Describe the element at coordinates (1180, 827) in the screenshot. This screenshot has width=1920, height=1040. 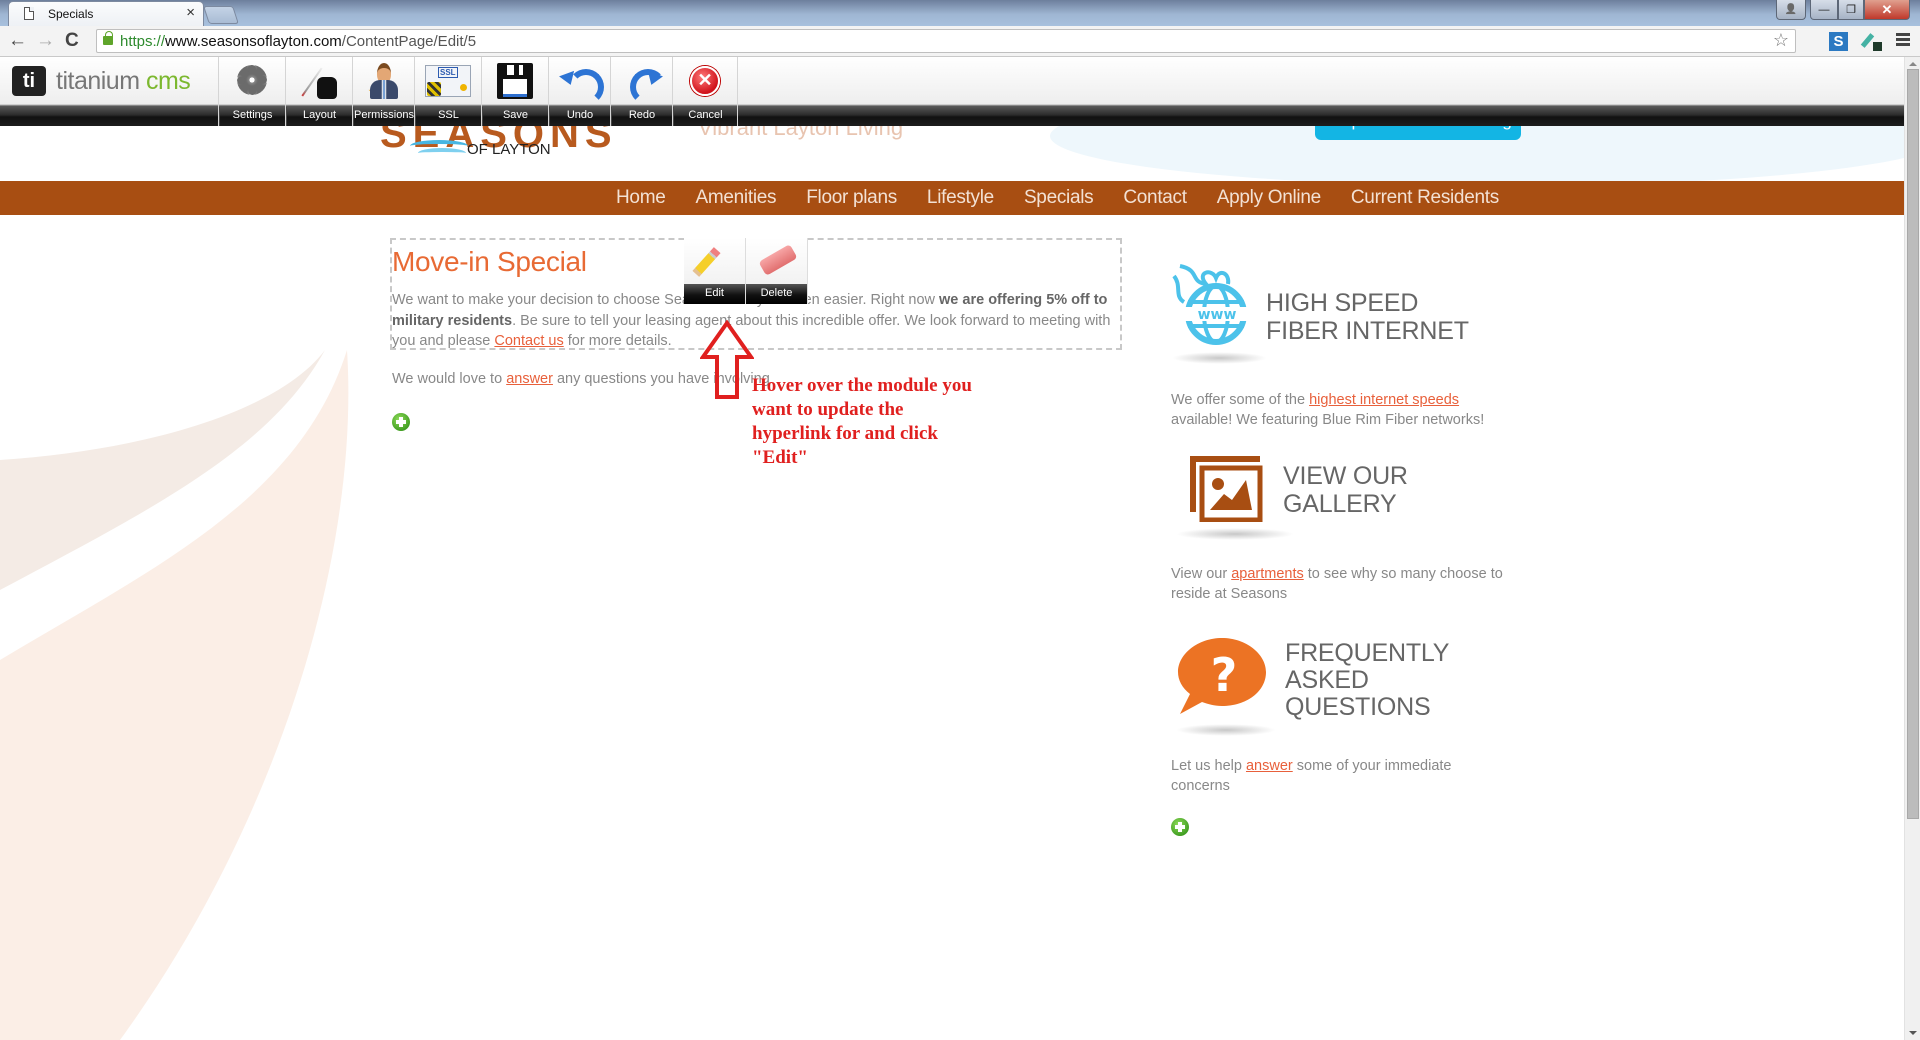
I see `add-sidebar-module-icon` at that location.